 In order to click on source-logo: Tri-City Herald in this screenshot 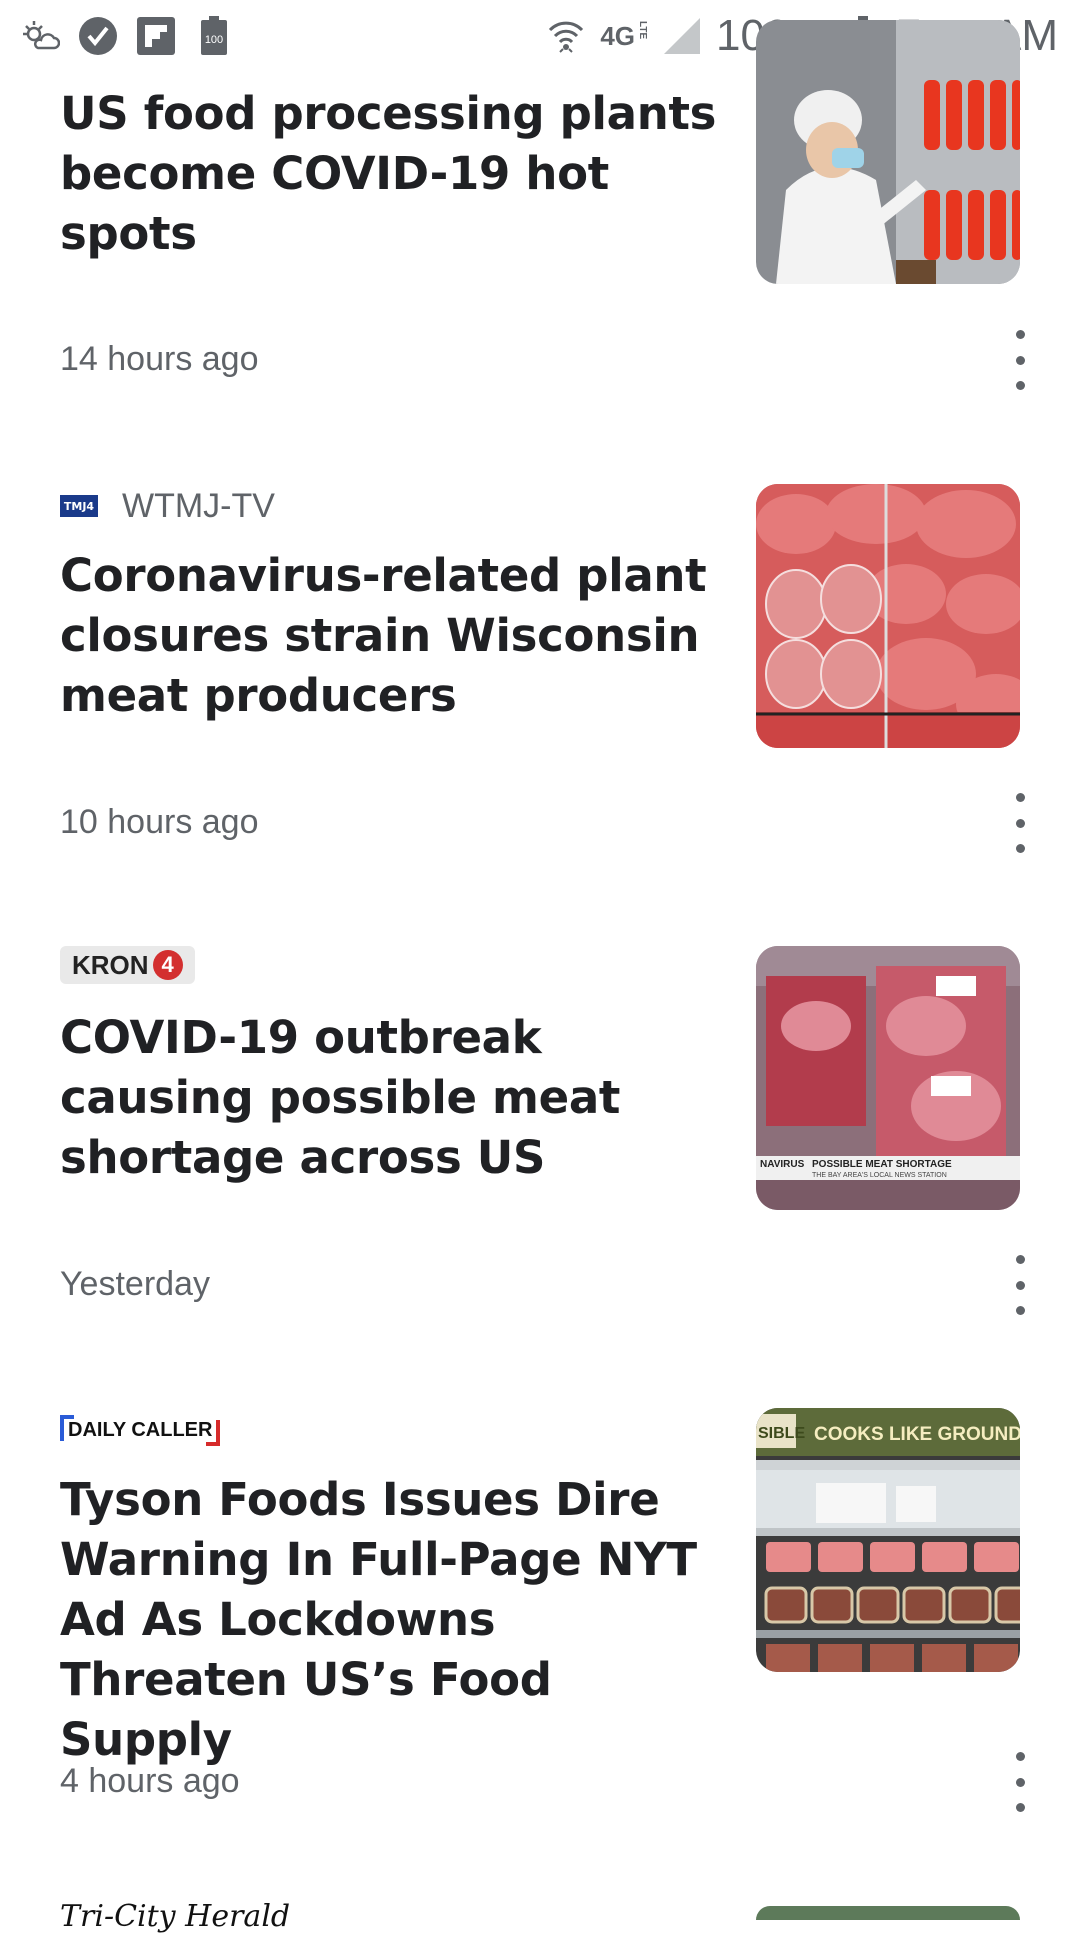, I will do `click(175, 1916)`.